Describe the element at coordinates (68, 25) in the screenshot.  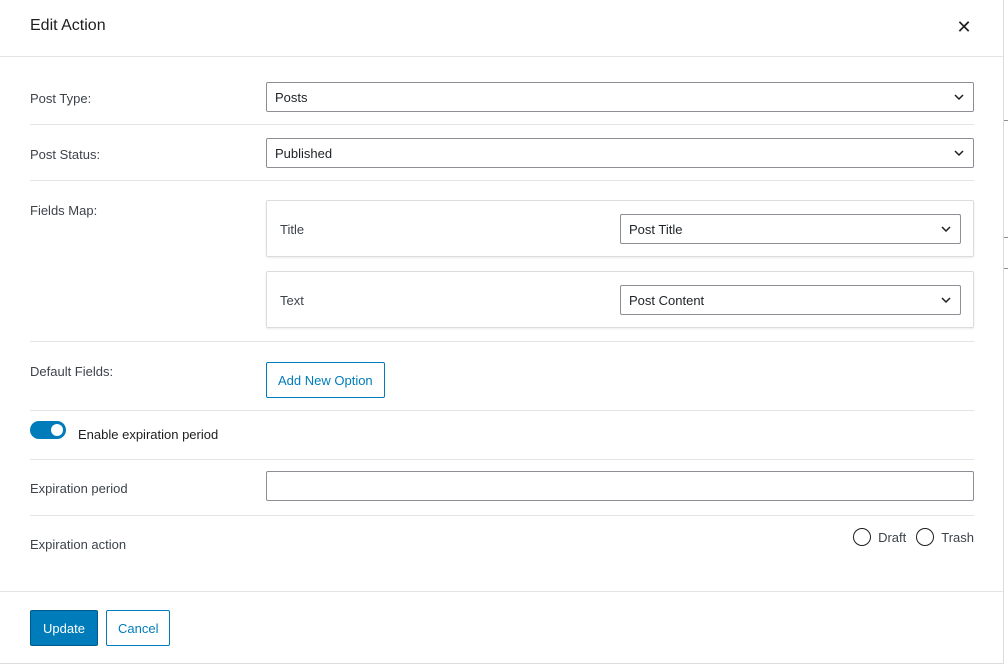
I see `modal-title: Edit Action` at that location.